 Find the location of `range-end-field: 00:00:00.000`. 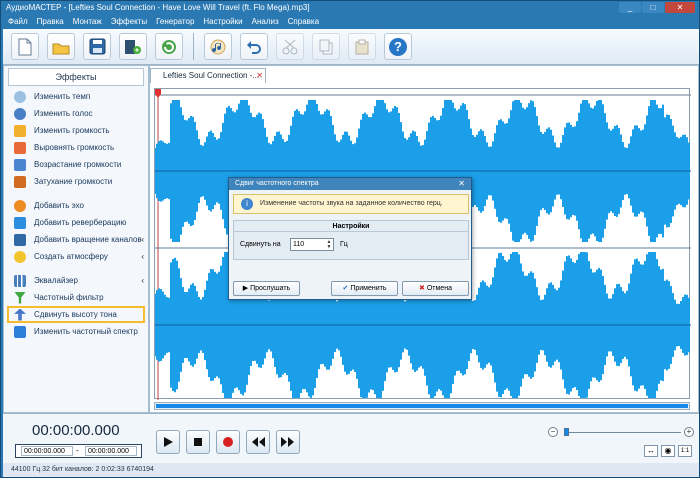

range-end-field: 00:00:00.000 is located at coordinates (111, 451).